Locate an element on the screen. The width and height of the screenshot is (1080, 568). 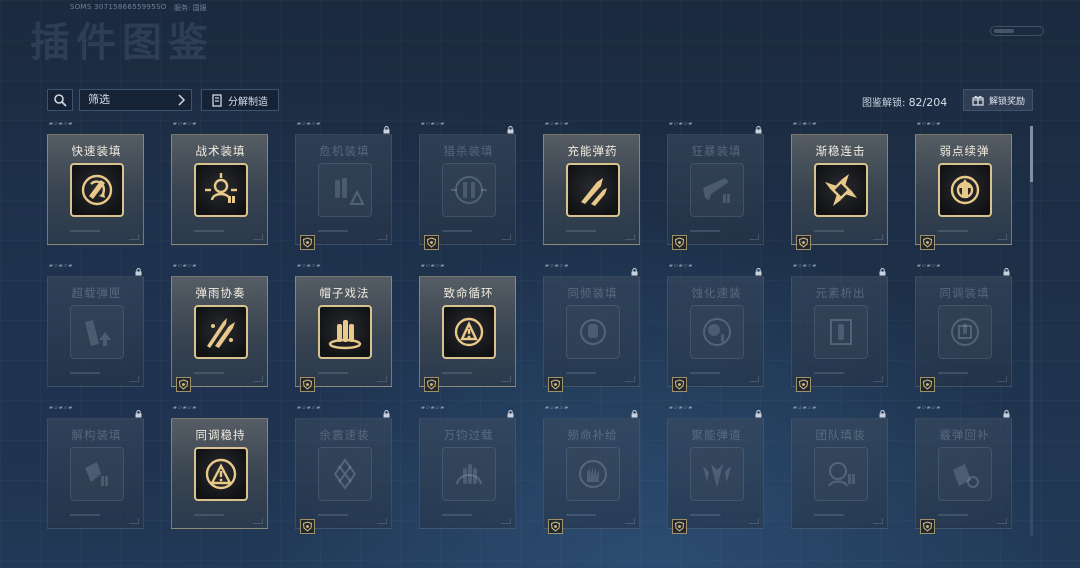
plugin-card: ▰▱▰▱▰ 万钧过载 is located at coordinates (467, 467).